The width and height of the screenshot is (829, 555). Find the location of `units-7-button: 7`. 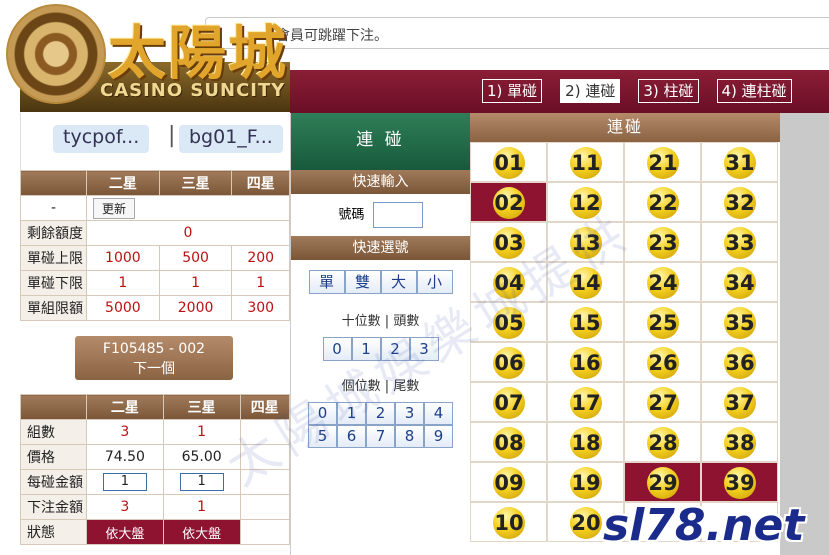

units-7-button: 7 is located at coordinates (380, 436).